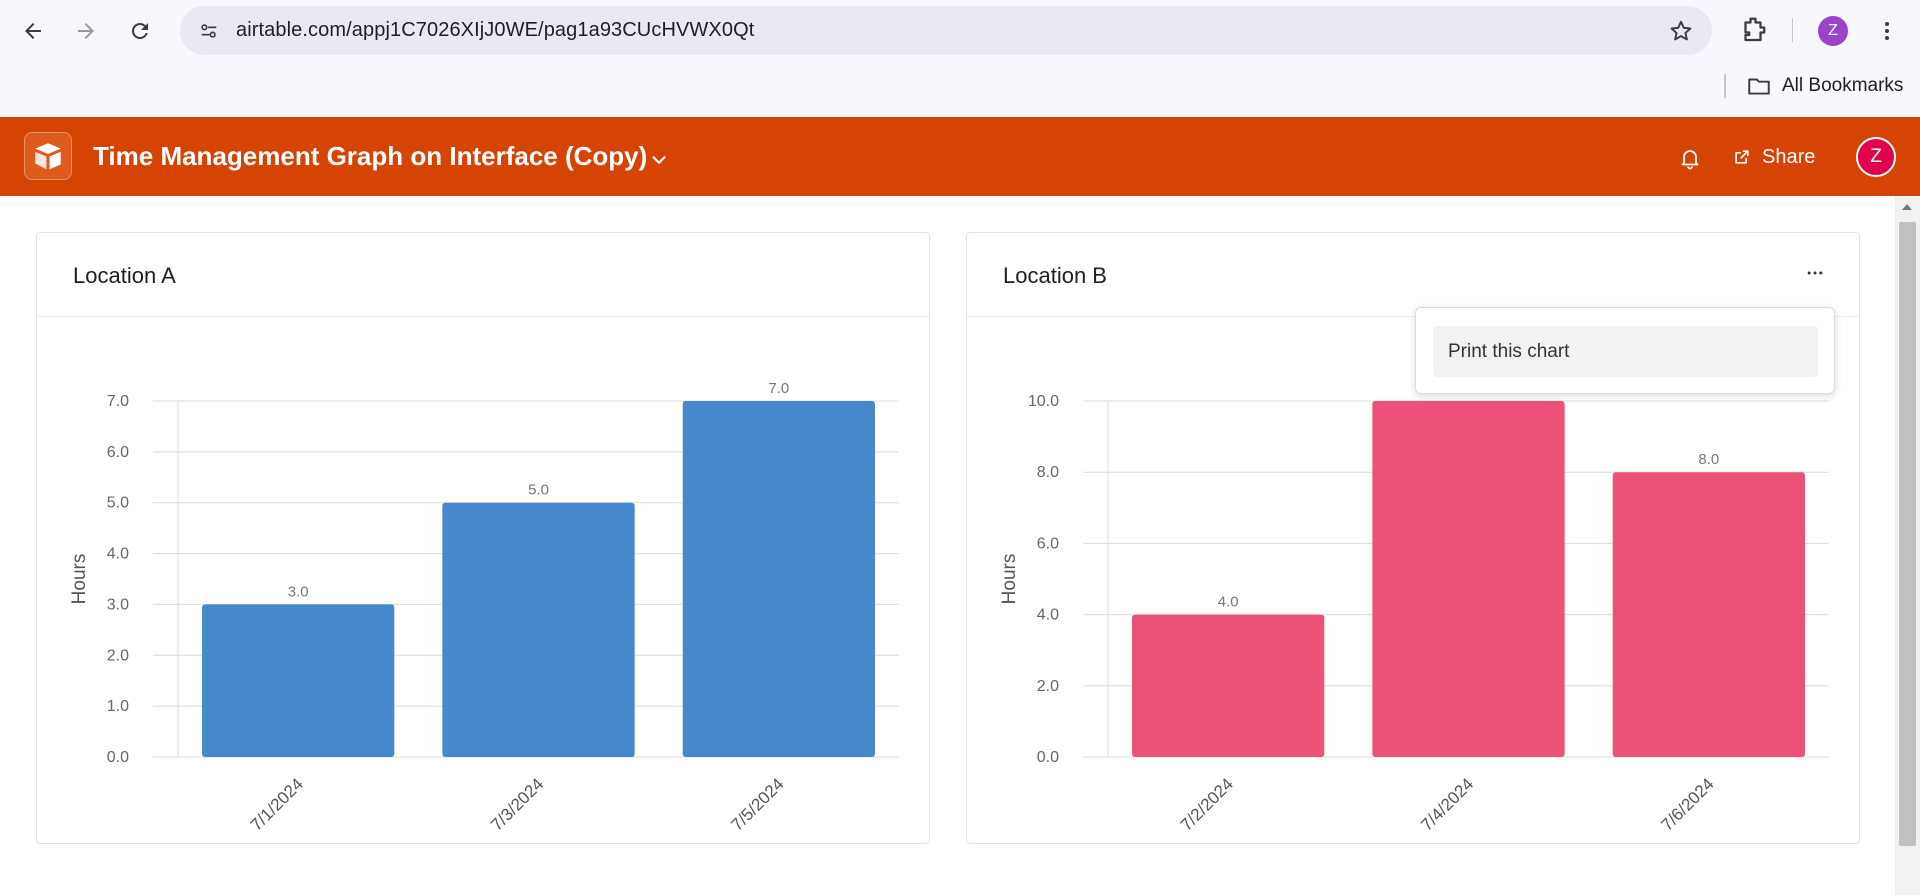 The width and height of the screenshot is (1920, 895). Describe the element at coordinates (1843, 85) in the screenshot. I see `all-bookmarks-label: All Bookmarks` at that location.